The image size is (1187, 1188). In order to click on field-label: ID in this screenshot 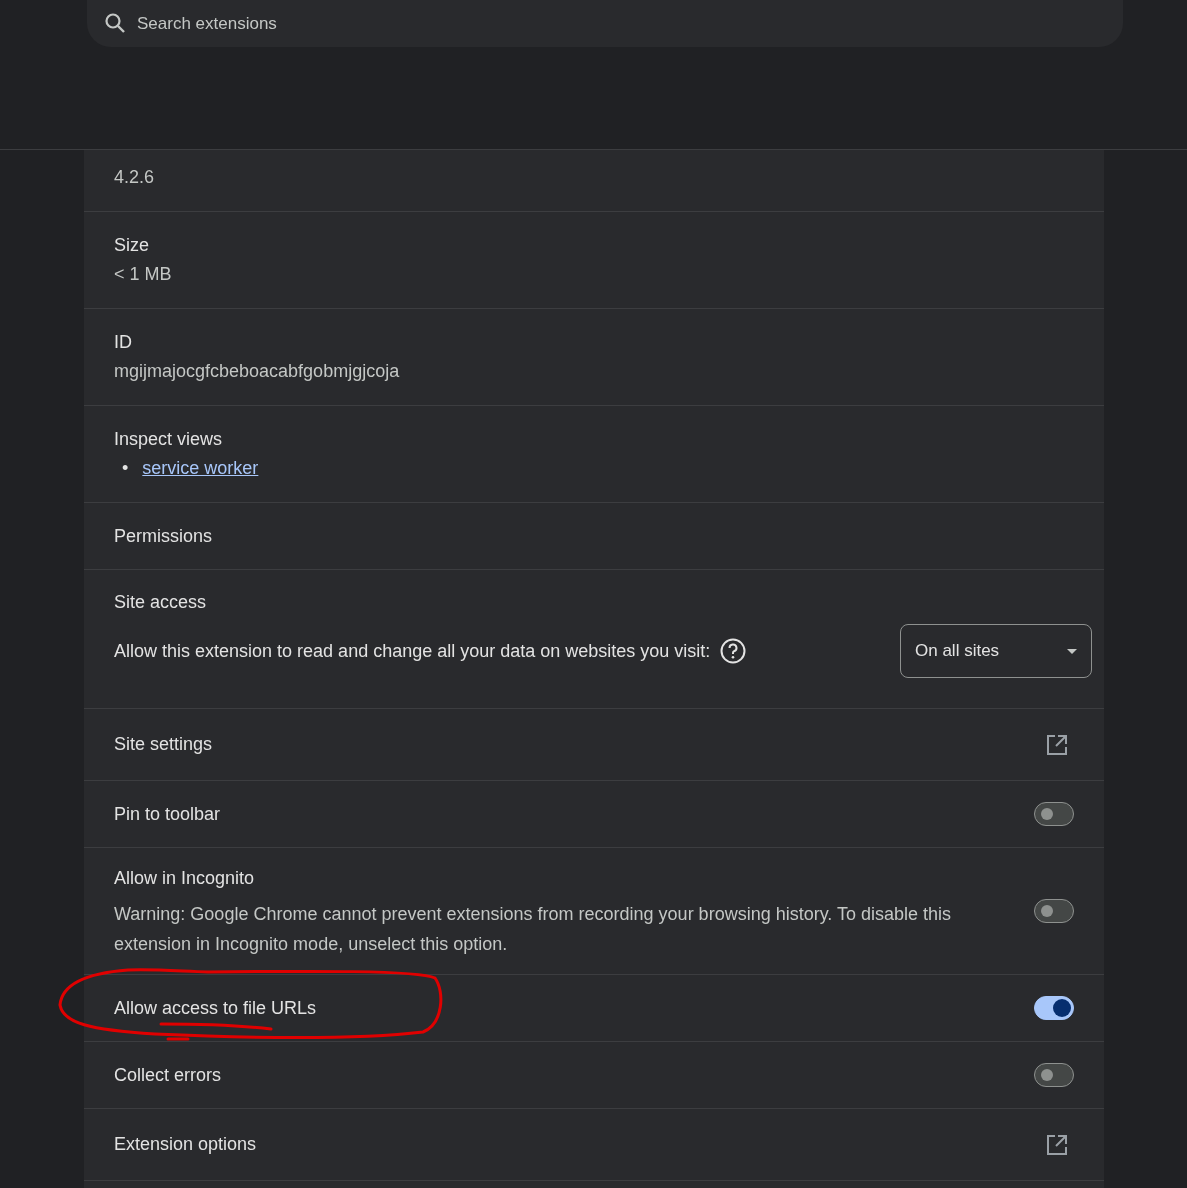, I will do `click(123, 342)`.